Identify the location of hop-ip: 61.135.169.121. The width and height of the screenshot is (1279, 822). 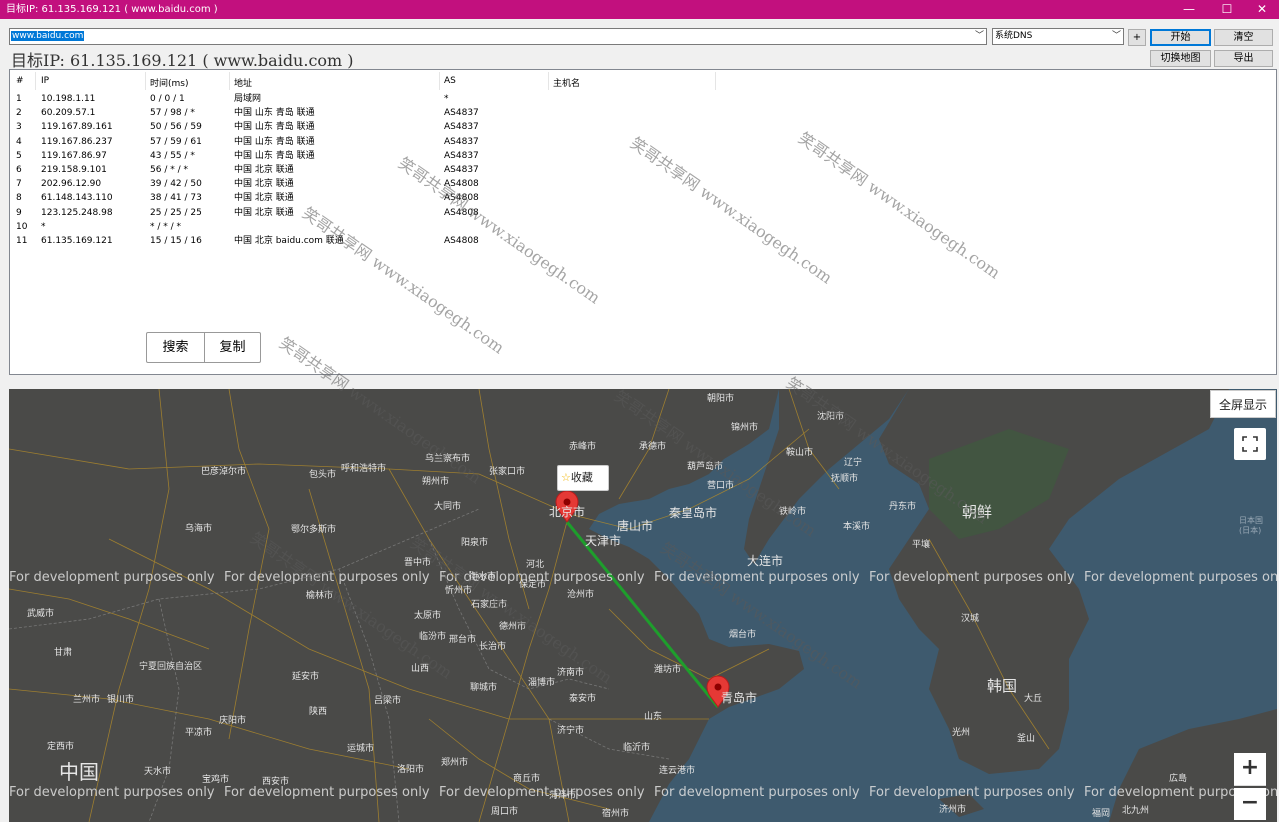
(77, 241).